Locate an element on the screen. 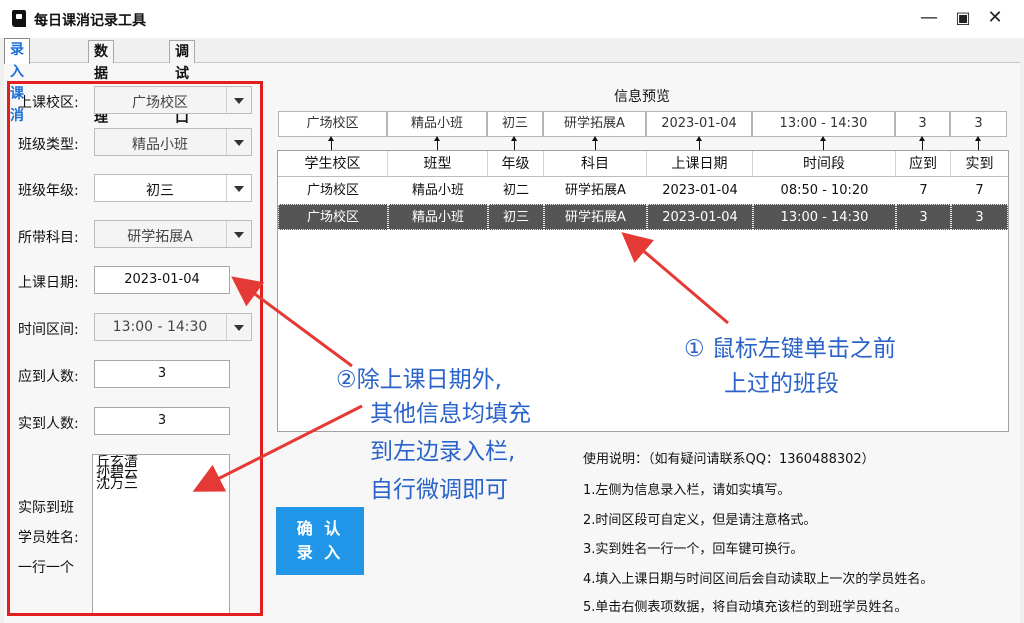 This screenshot has width=1024, height=623. arrow-to-names-field is located at coordinates (277, 448).